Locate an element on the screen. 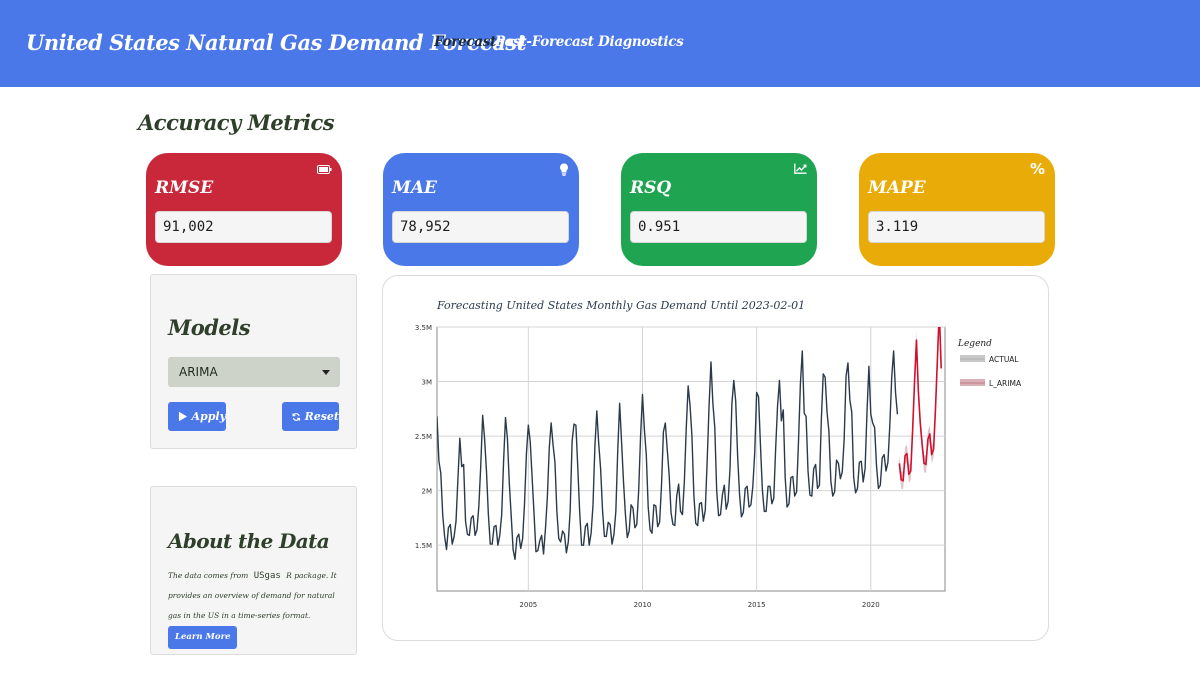 Image resolution: width=1200 pixels, height=680 pixels. reset-button: Reset is located at coordinates (310, 416).